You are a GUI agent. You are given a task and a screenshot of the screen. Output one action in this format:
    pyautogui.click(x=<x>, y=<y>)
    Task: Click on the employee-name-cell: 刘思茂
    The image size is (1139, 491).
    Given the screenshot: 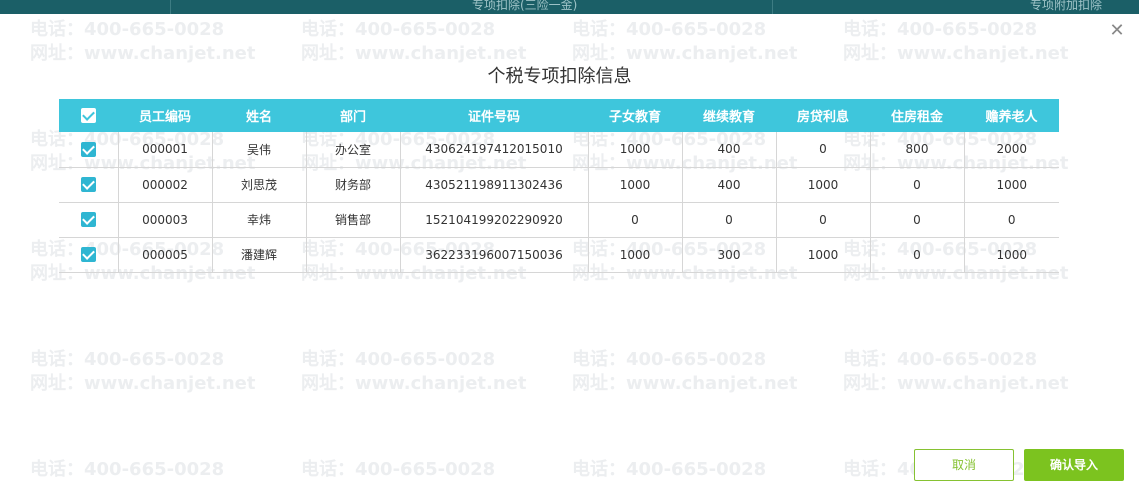 What is the action you would take?
    pyautogui.click(x=259, y=185)
    